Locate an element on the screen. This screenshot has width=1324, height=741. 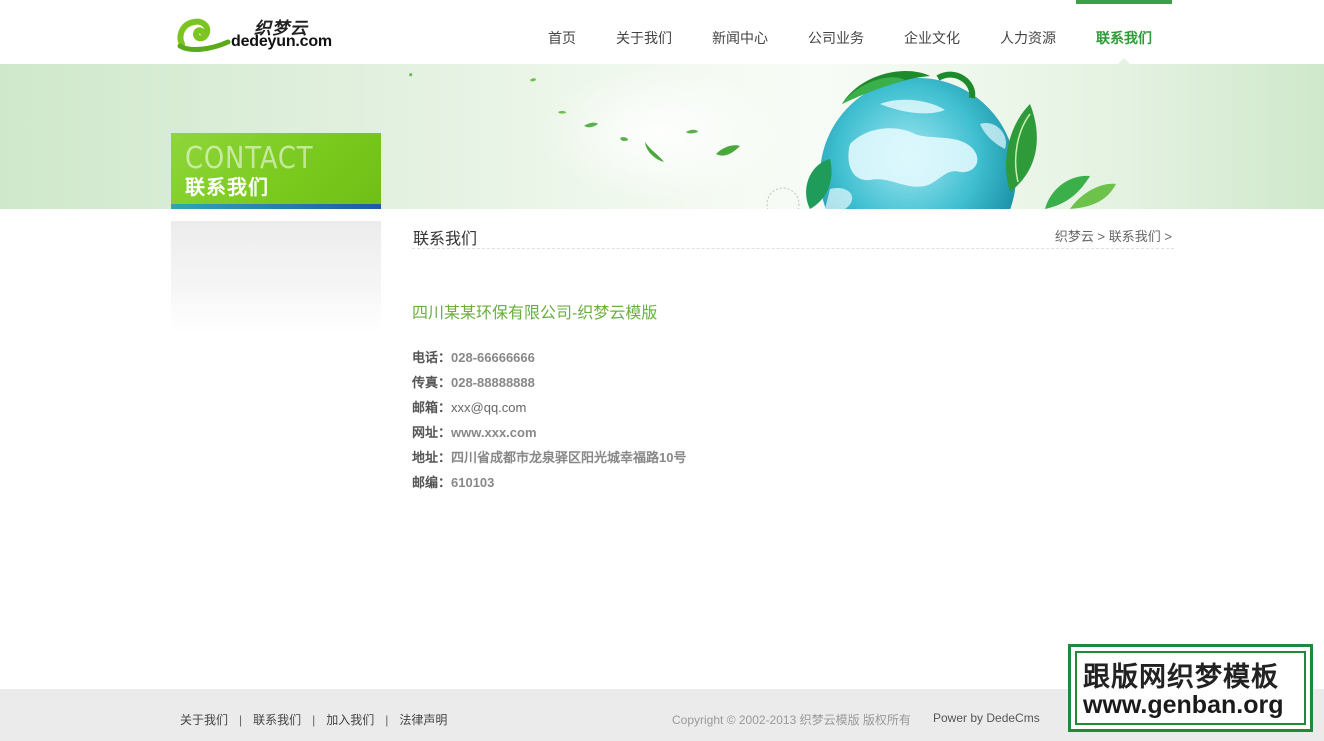
page-title: 联系我们 is located at coordinates (445, 239).